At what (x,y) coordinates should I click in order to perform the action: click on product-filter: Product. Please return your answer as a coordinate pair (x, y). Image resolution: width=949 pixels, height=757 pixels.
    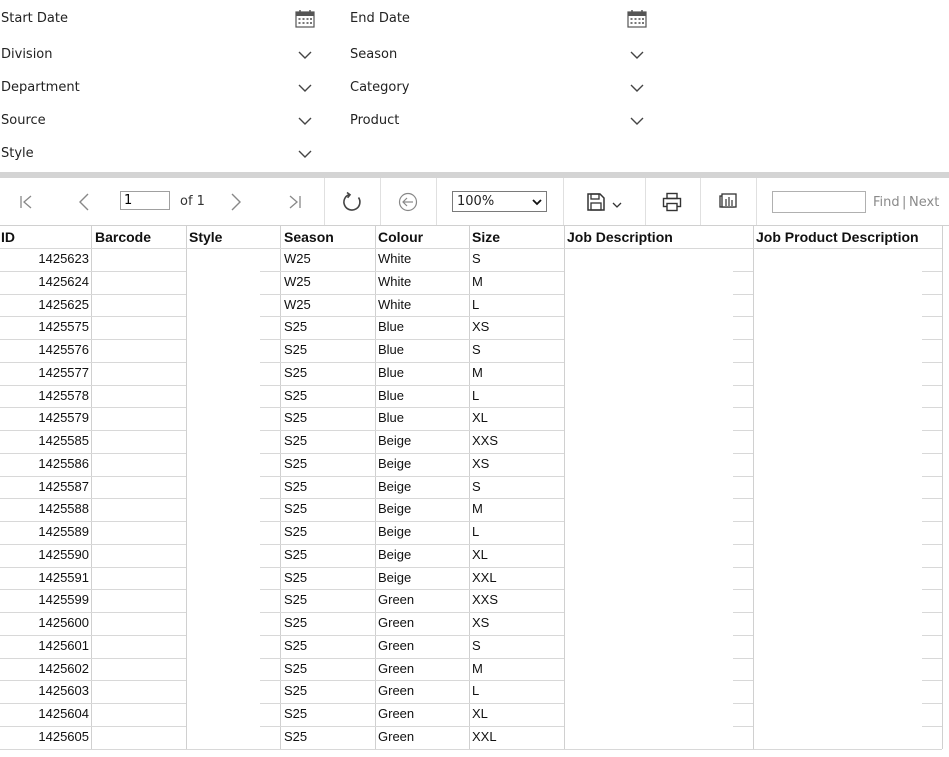
    Looking at the image, I should click on (504, 121).